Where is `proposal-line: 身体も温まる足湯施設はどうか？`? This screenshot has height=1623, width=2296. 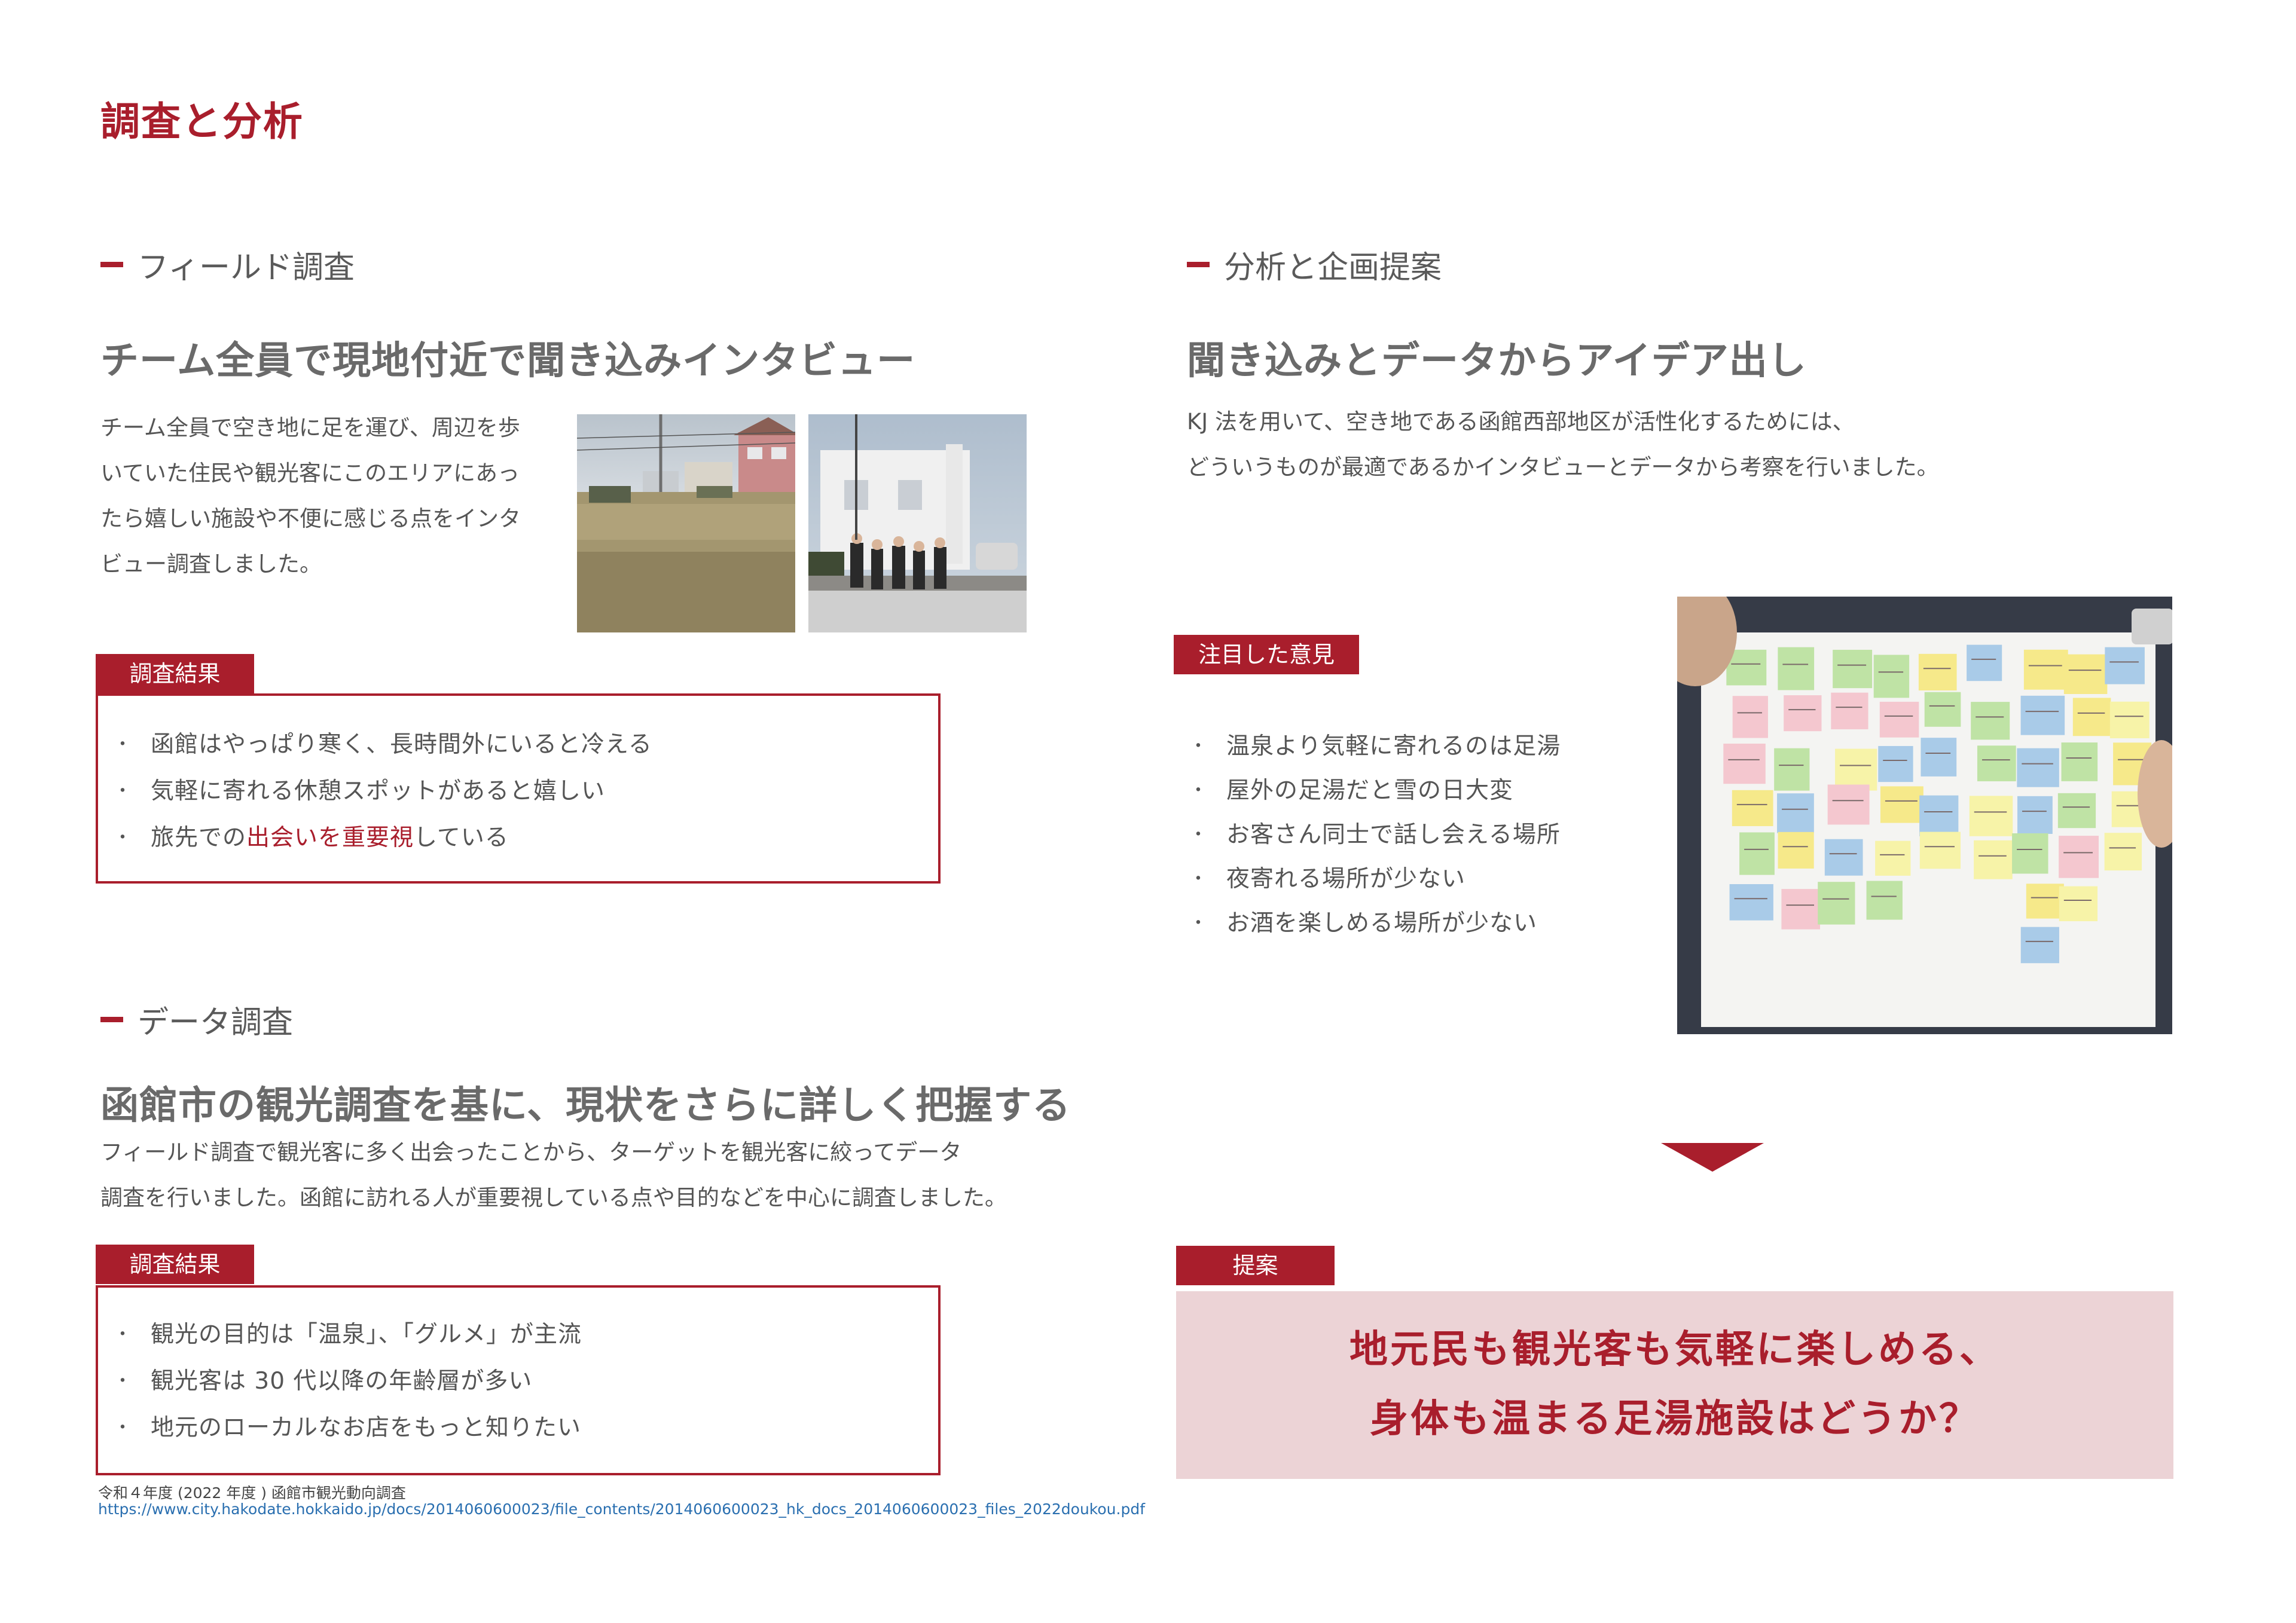
proposal-line: 身体も温まる足湯施設はどうか？ is located at coordinates (1675, 1419).